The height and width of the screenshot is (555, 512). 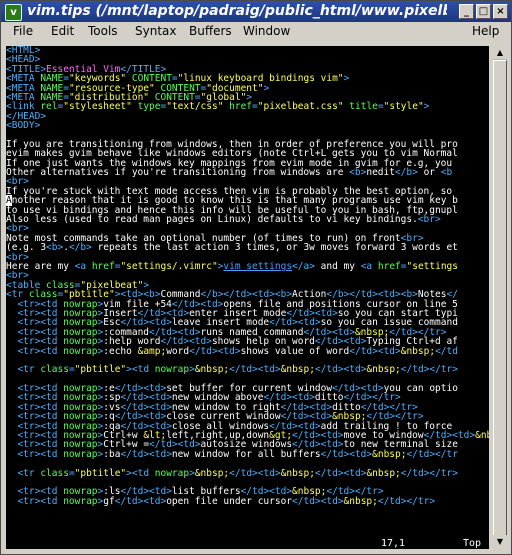 What do you see at coordinates (337, 266) in the screenshot?
I see `code-token: and my` at bounding box center [337, 266].